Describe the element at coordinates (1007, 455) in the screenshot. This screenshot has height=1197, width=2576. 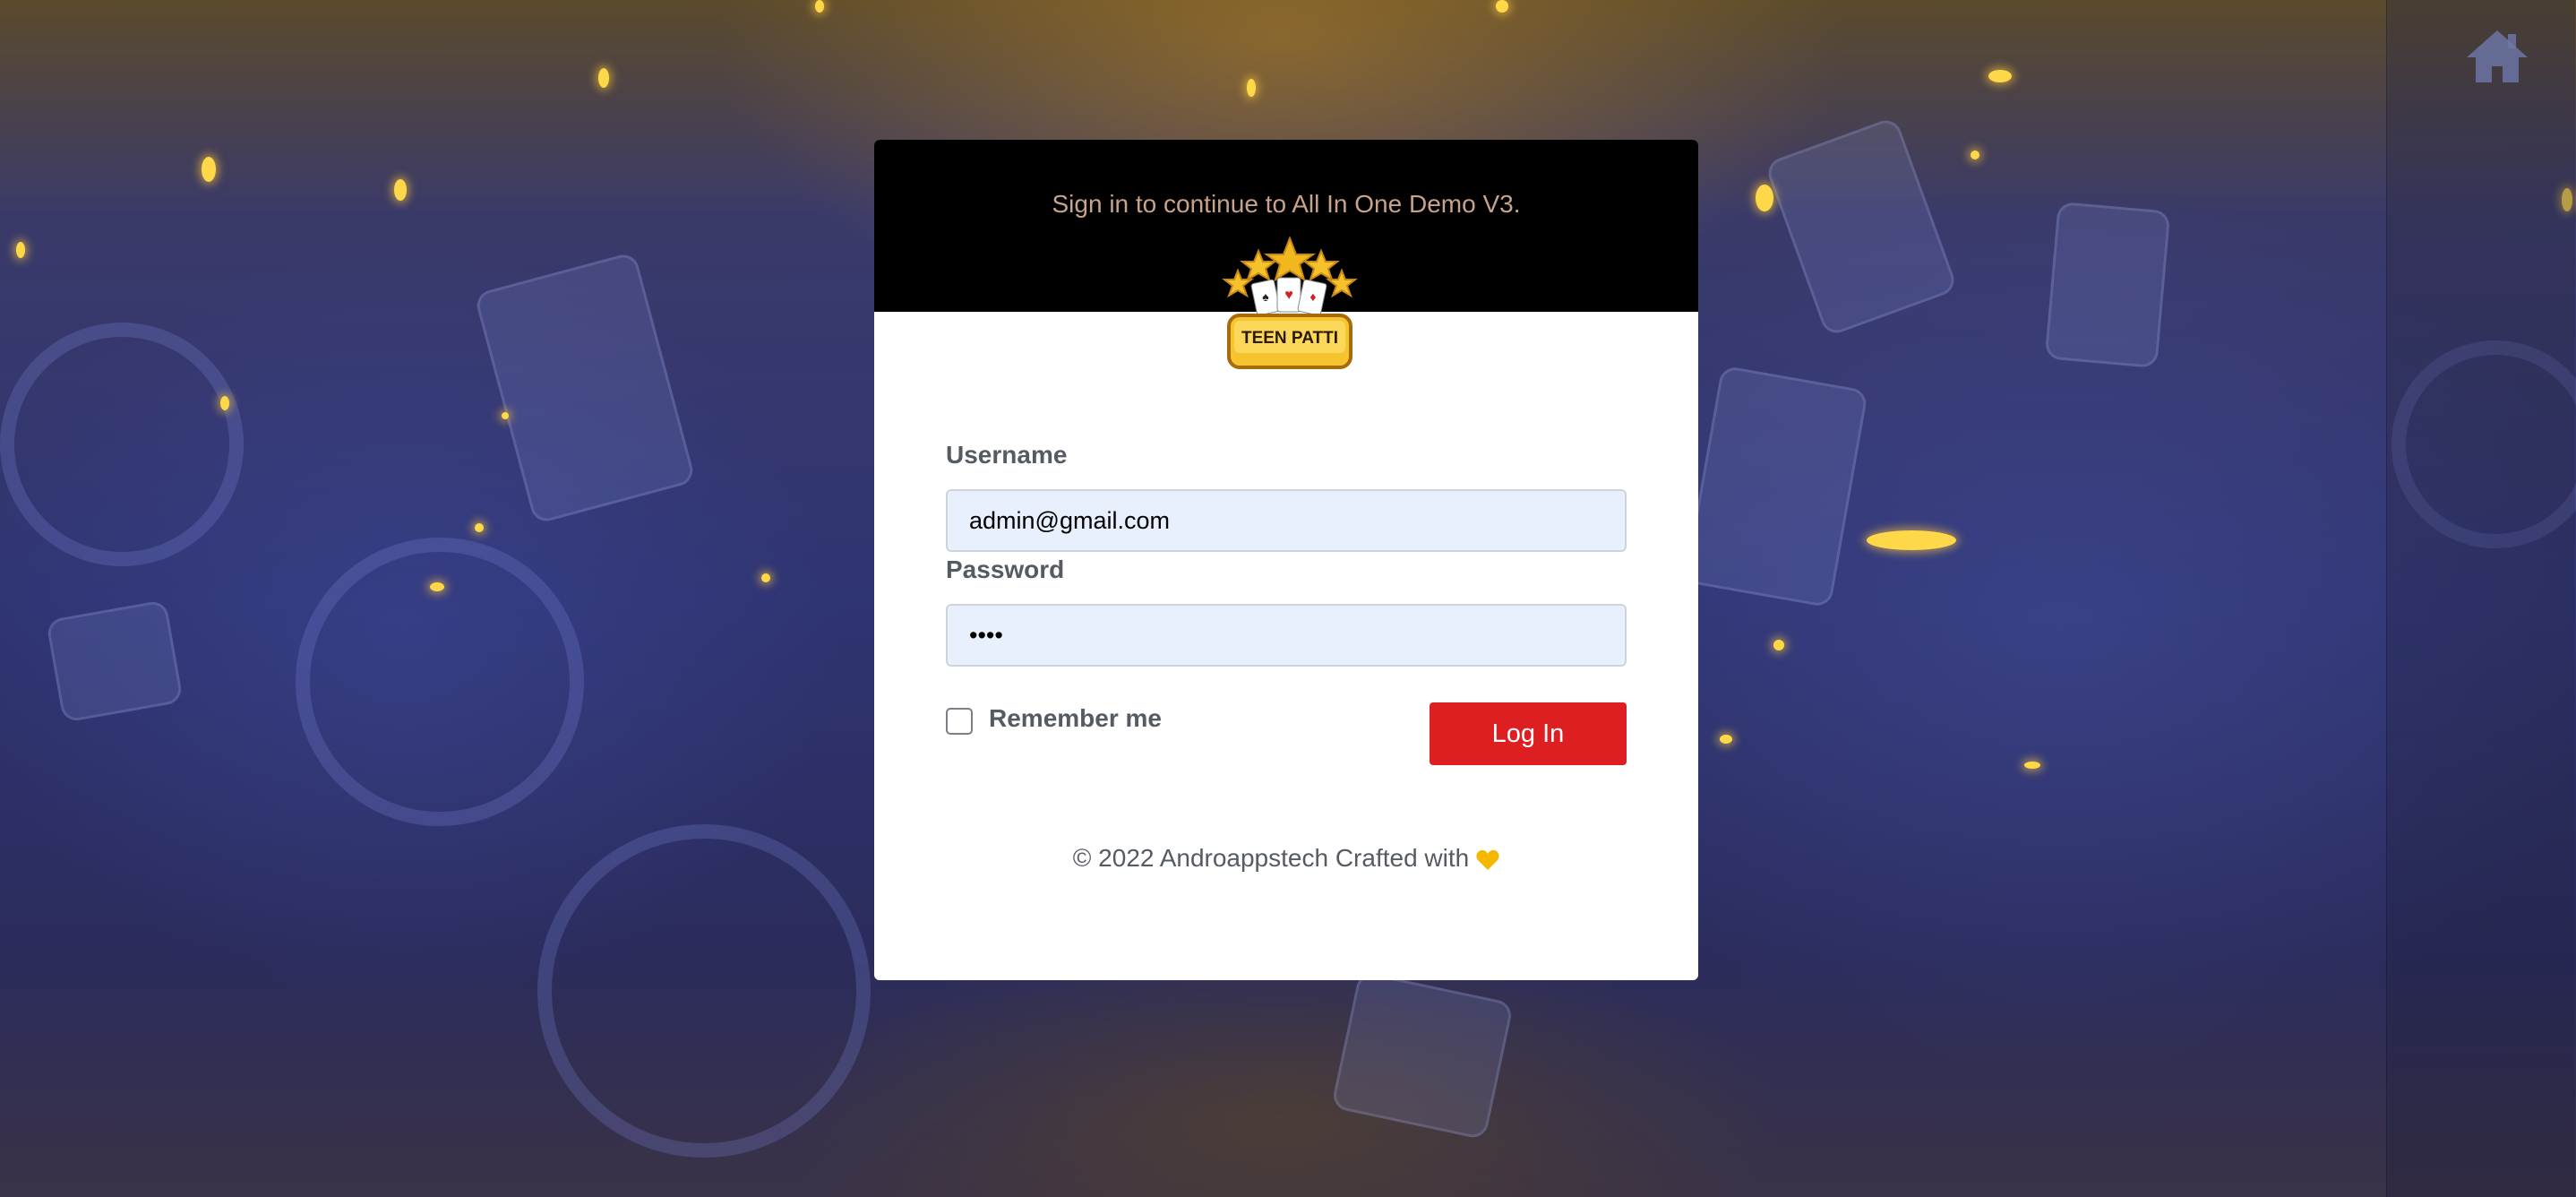
I see `username-label: Username` at that location.